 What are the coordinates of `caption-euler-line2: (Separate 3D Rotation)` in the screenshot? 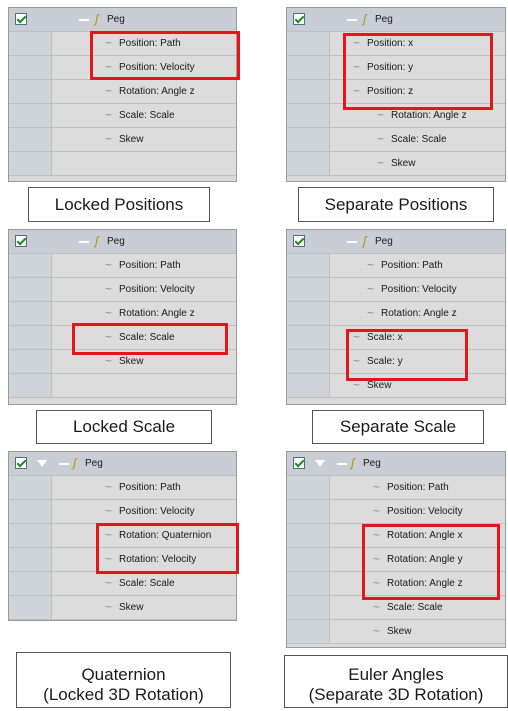 It's located at (396, 694).